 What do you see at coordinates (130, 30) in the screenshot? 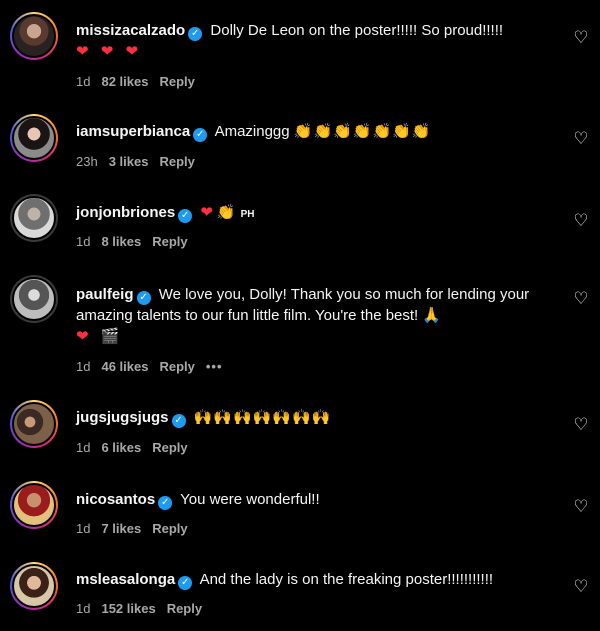
I see `username: missizacalzado` at bounding box center [130, 30].